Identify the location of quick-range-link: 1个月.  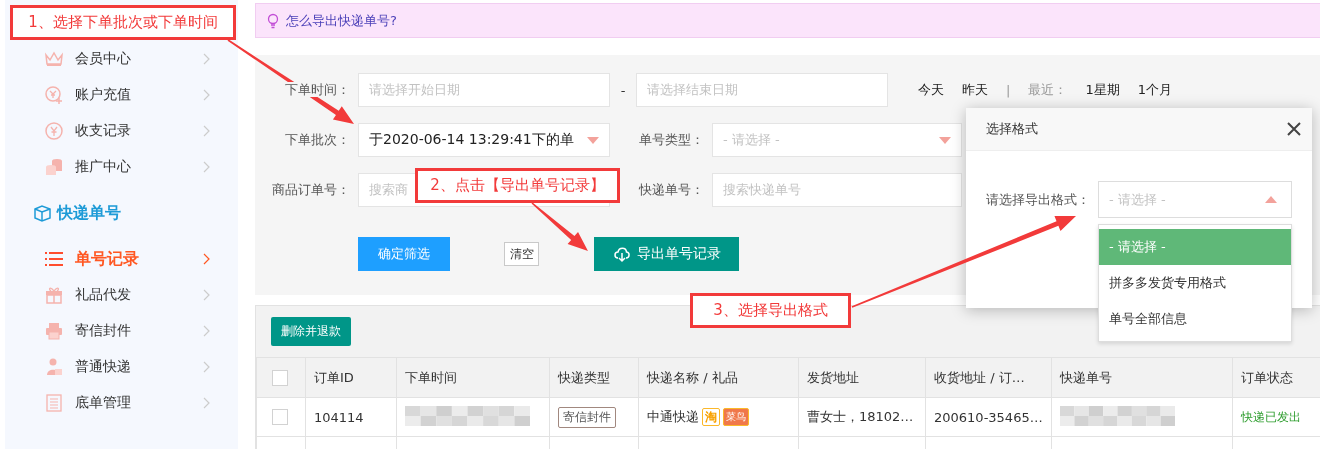
(1154, 90).